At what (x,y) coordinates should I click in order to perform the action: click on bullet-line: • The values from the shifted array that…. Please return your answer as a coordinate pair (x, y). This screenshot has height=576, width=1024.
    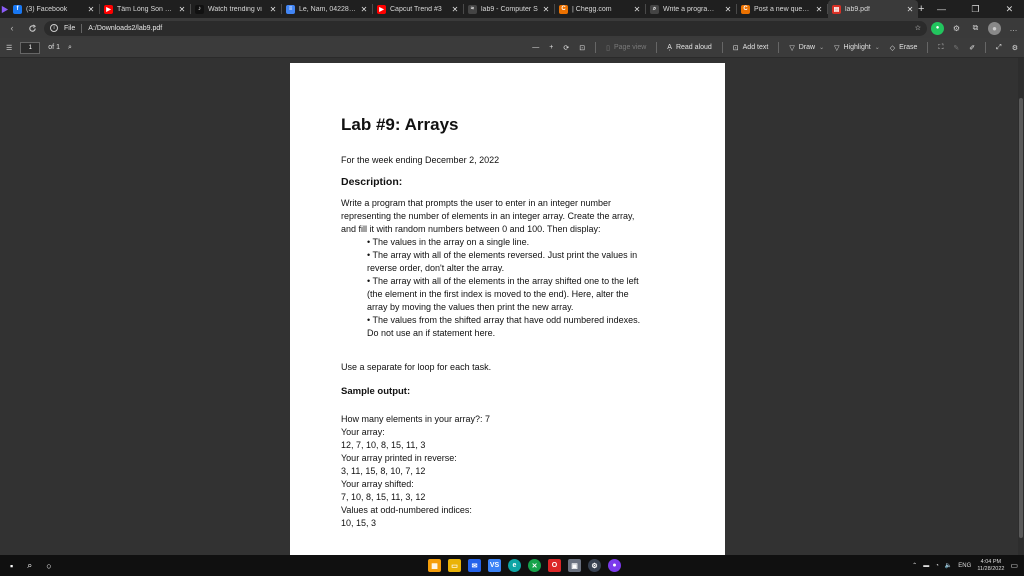
    Looking at the image, I should click on (504, 320).